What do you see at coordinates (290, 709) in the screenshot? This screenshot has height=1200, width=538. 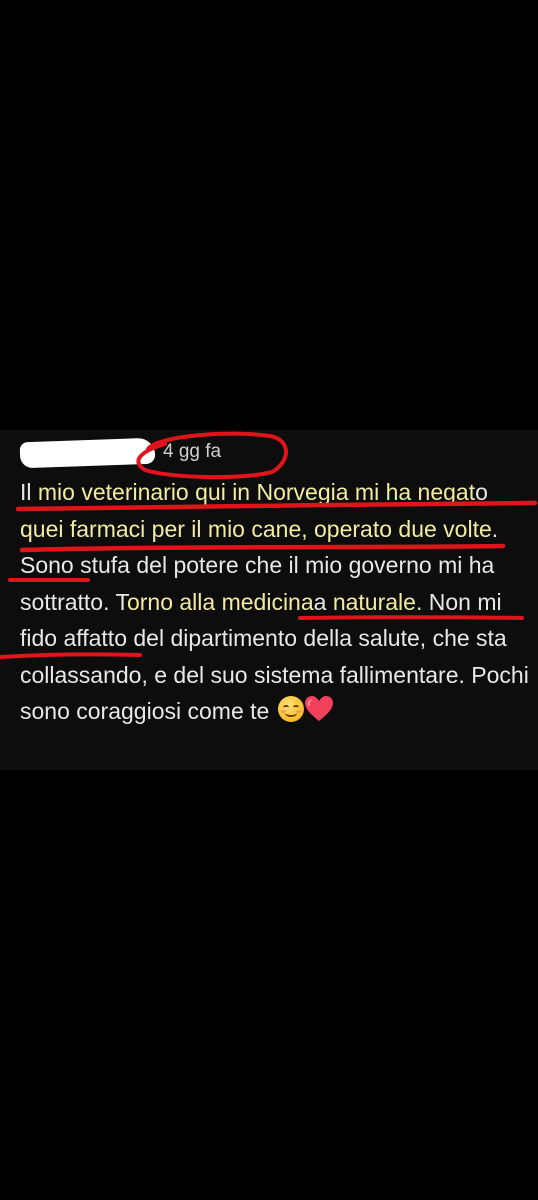 I see `smiling-face-emoji-icon` at bounding box center [290, 709].